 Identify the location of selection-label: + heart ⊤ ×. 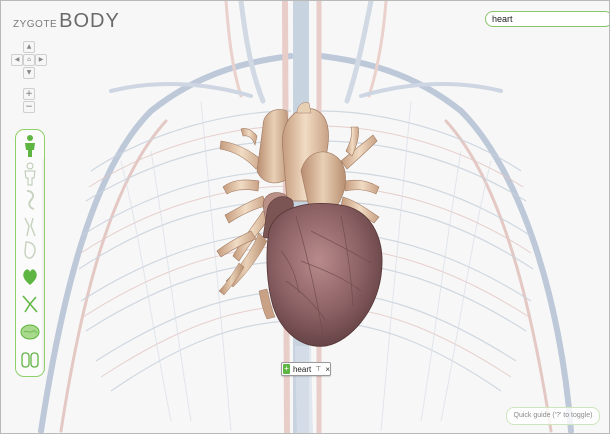
(306, 369).